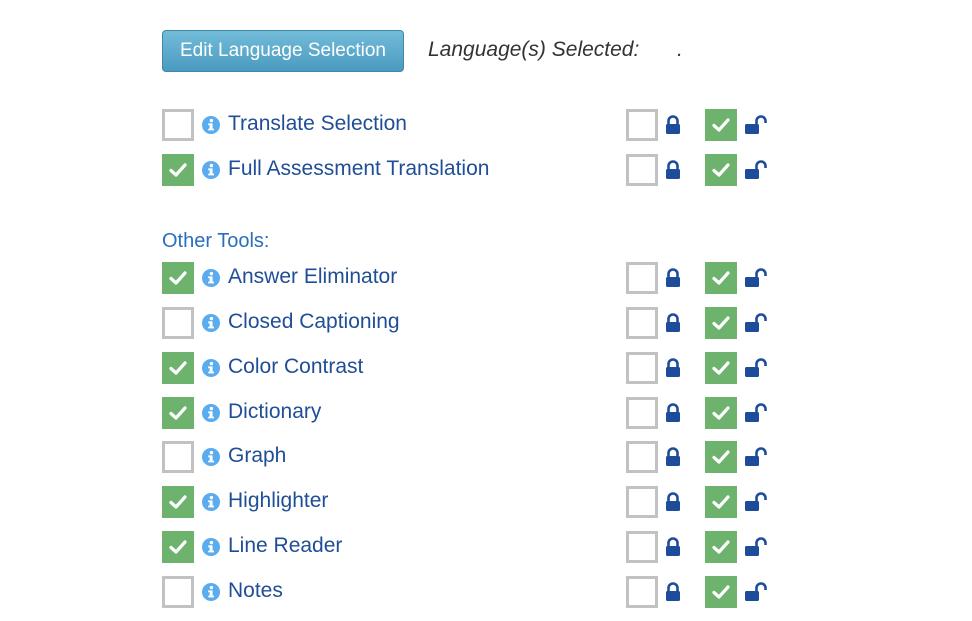 The height and width of the screenshot is (621, 972). I want to click on tool-row: Color Contrast, so click(486, 367).